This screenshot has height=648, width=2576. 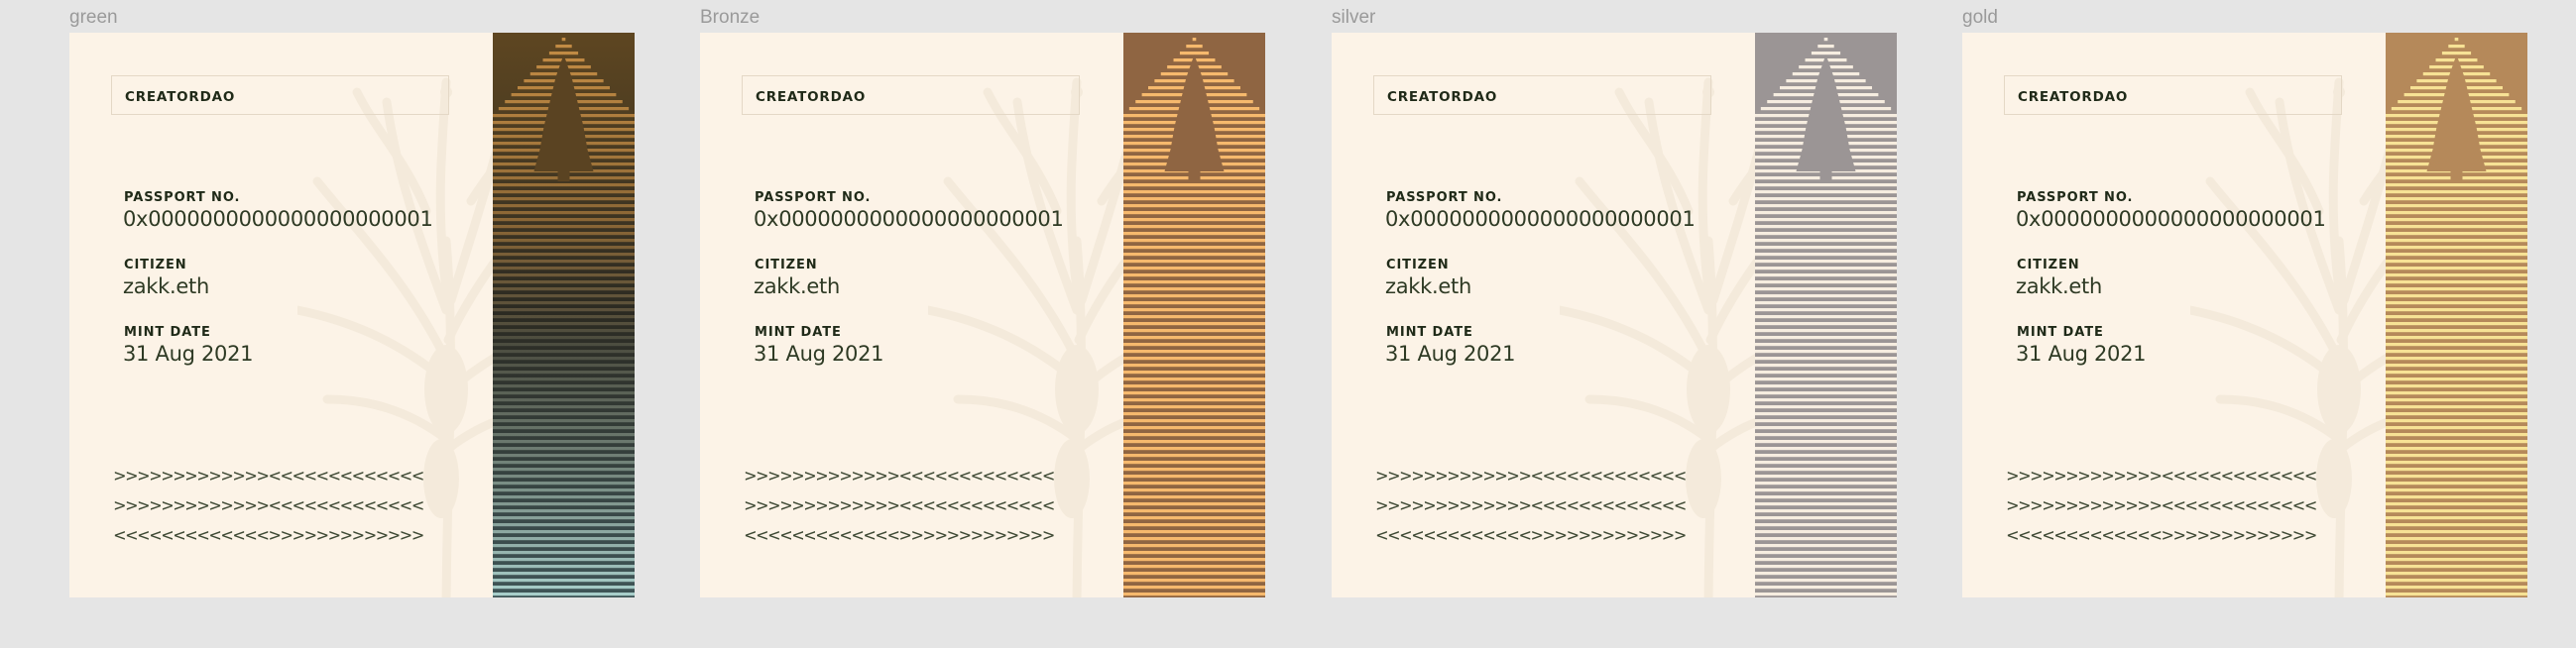 I want to click on org-logo-box: CREATORDAO, so click(x=1542, y=95).